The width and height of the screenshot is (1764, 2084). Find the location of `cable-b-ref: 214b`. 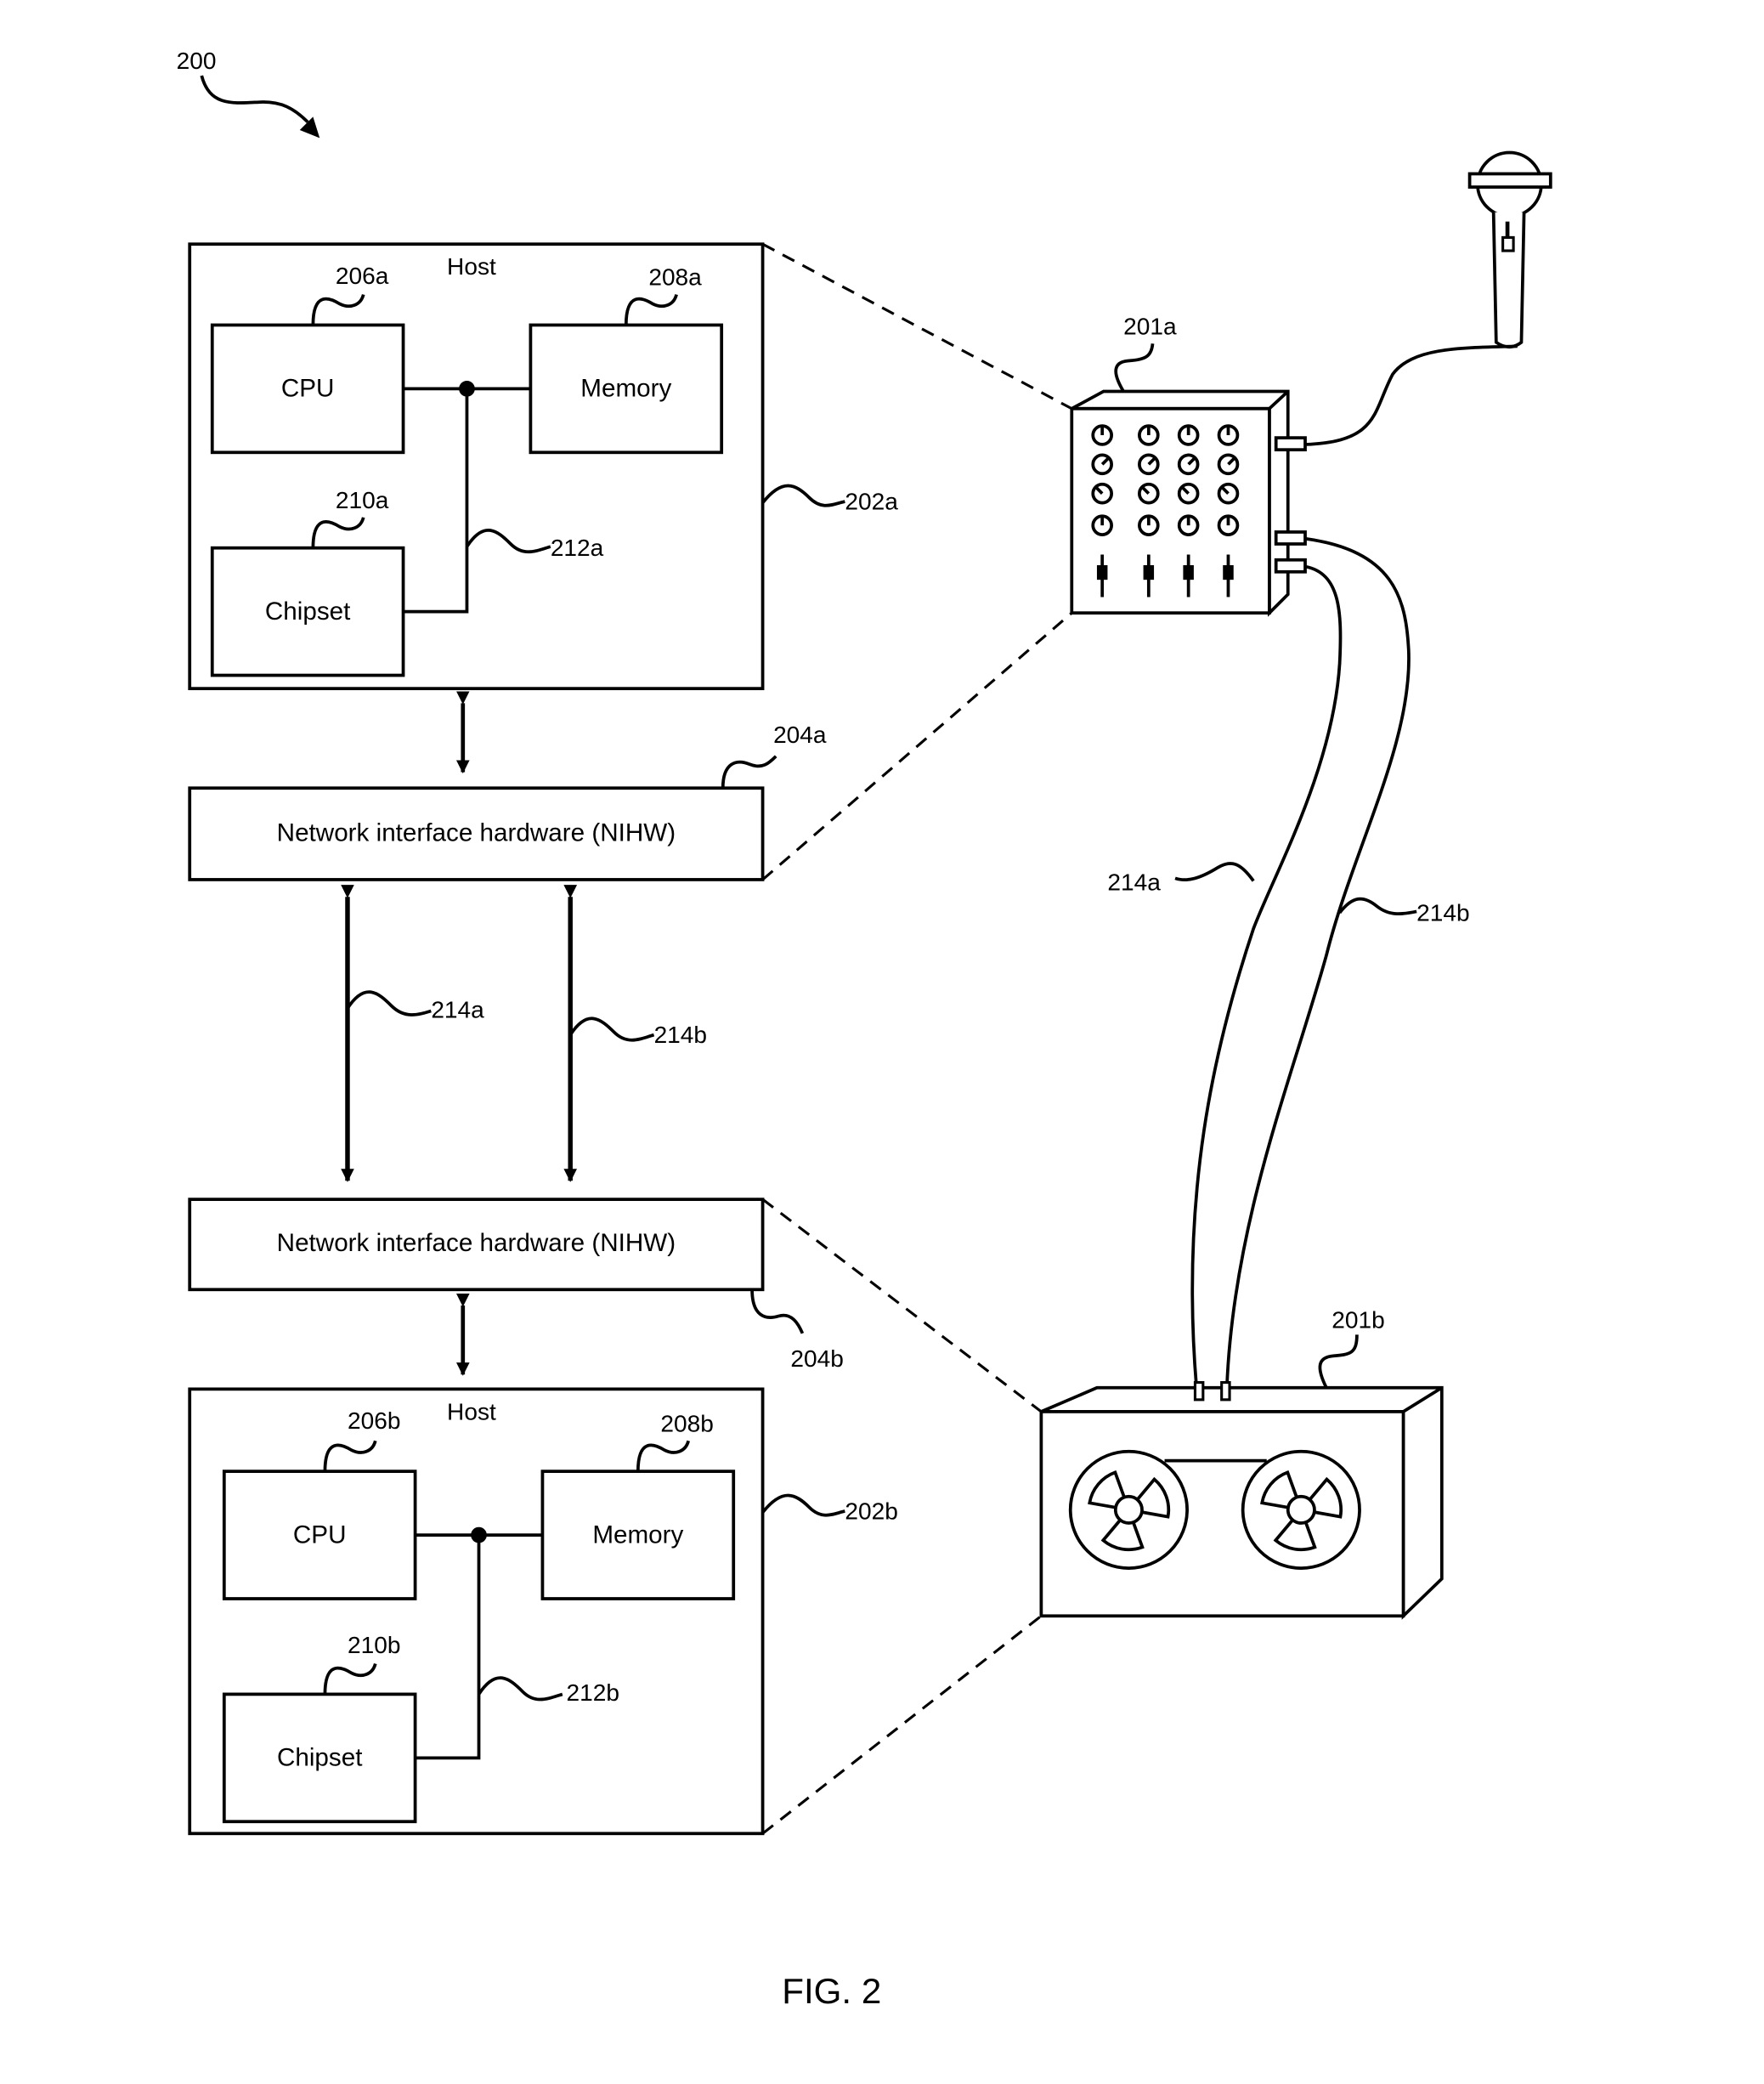

cable-b-ref: 214b is located at coordinates (1442, 912).